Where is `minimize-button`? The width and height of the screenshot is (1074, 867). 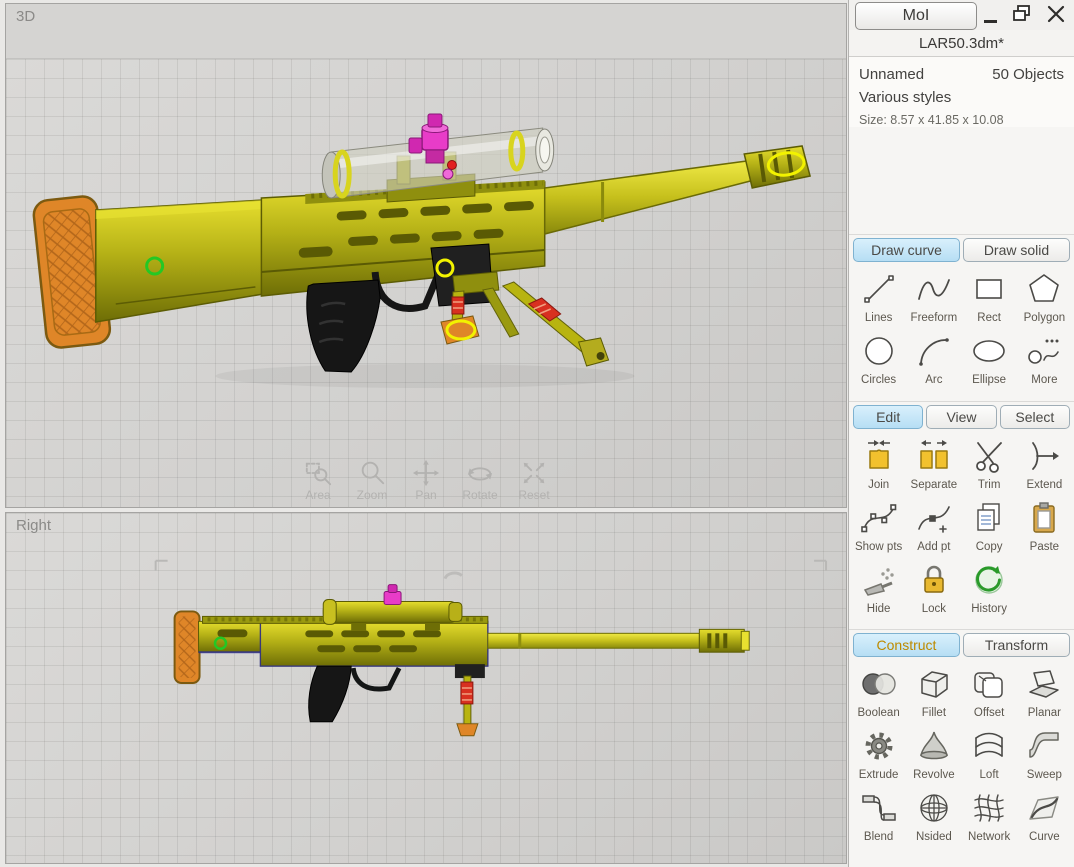
minimize-button is located at coordinates (990, 14).